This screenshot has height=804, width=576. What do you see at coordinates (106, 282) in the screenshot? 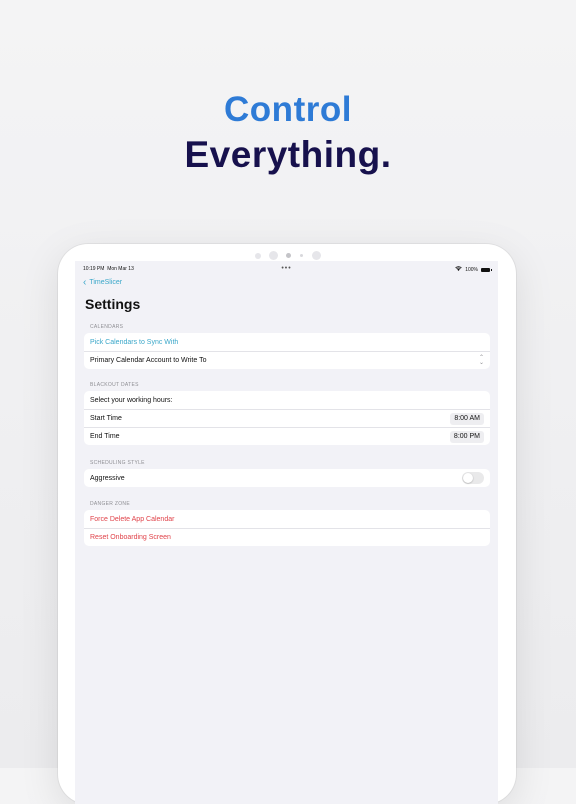
I see `back-label: TimeSlicer` at bounding box center [106, 282].